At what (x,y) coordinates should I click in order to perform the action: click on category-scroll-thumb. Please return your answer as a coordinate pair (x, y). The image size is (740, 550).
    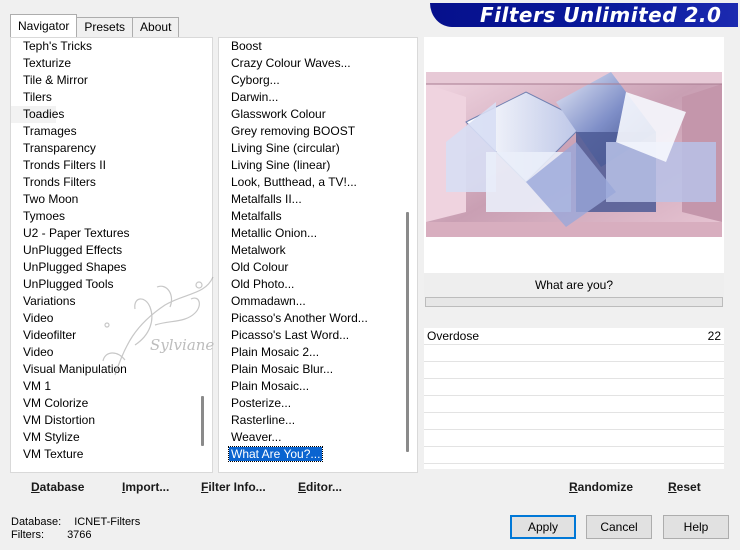
    Looking at the image, I should click on (202, 421).